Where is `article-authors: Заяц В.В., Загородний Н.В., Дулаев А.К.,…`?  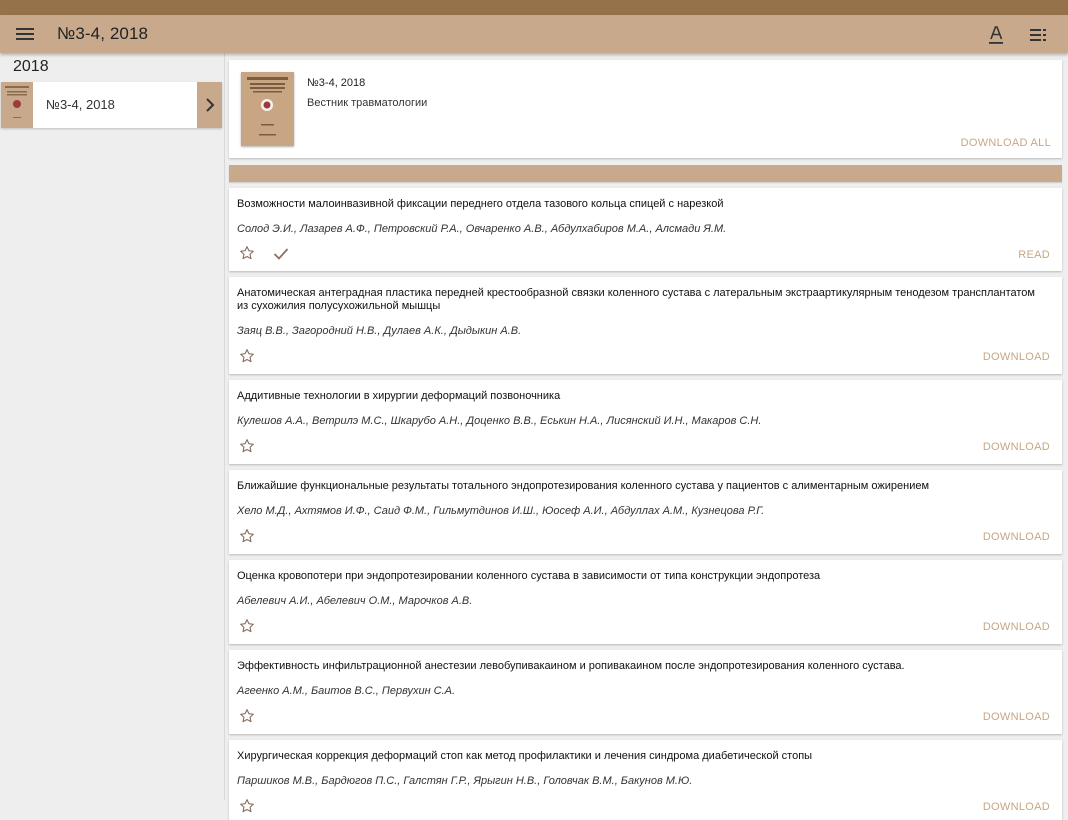 article-authors: Заяц В.В., Загородний Н.В., Дулаев А.К.,… is located at coordinates (379, 331).